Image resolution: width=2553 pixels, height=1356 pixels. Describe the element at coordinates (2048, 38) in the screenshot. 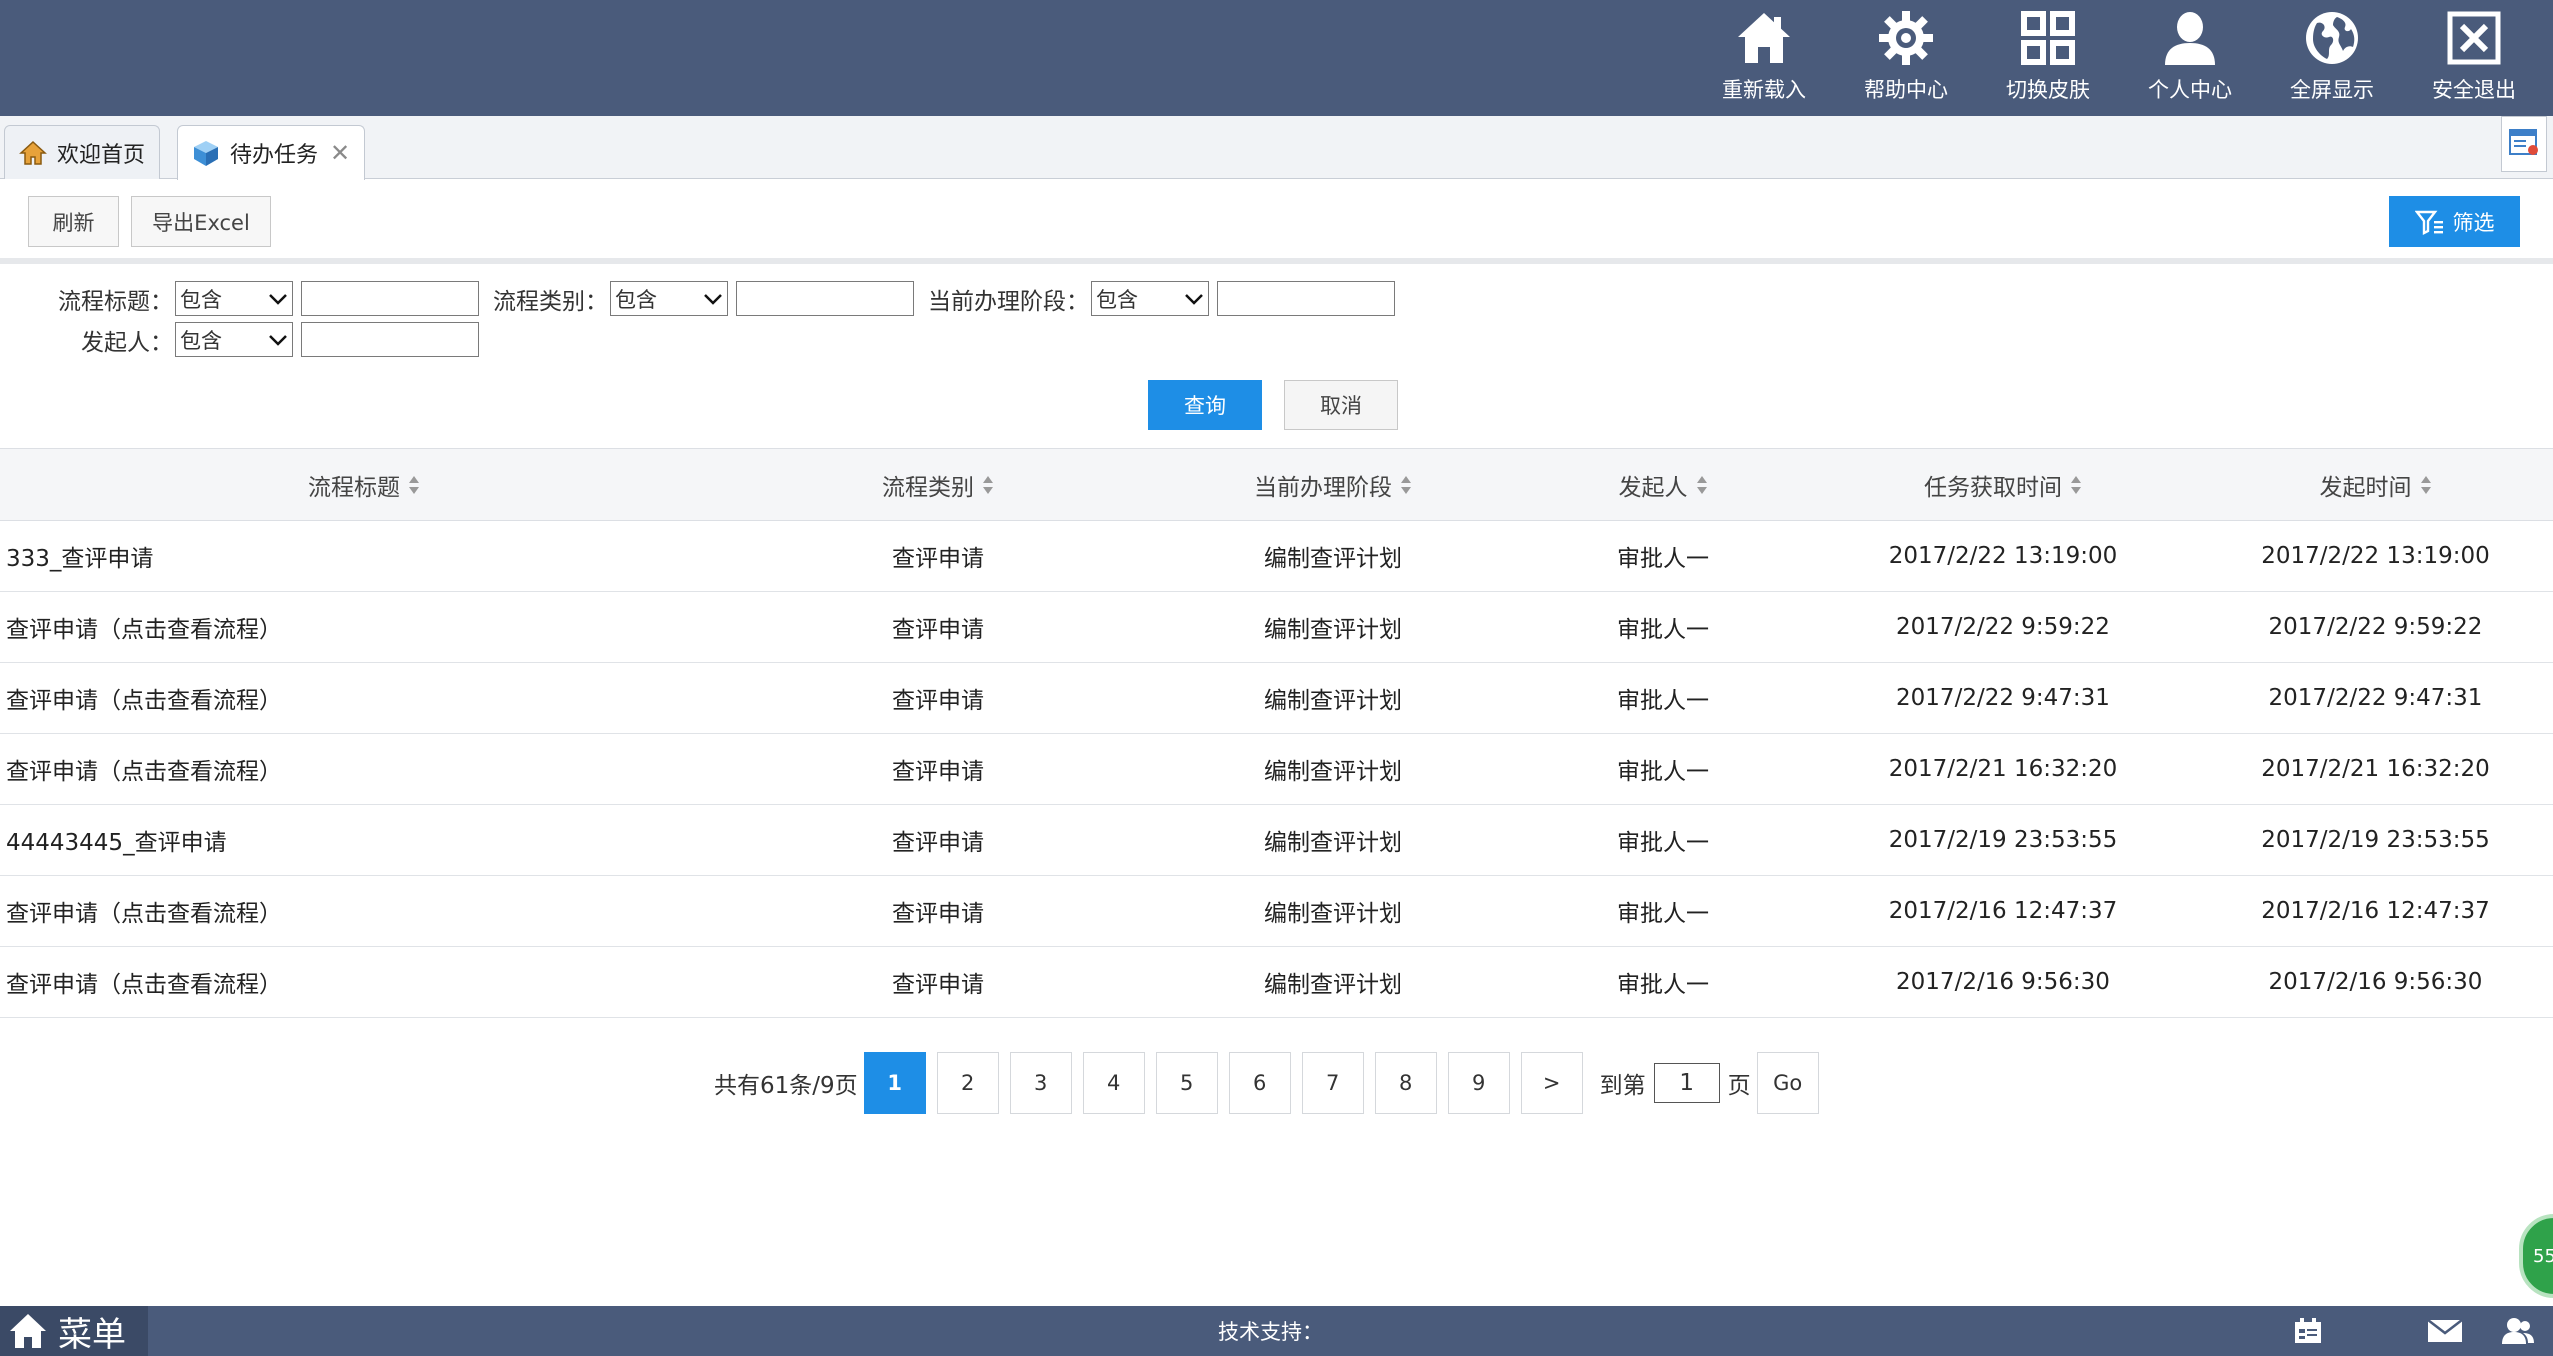

I see `grid-icon` at that location.